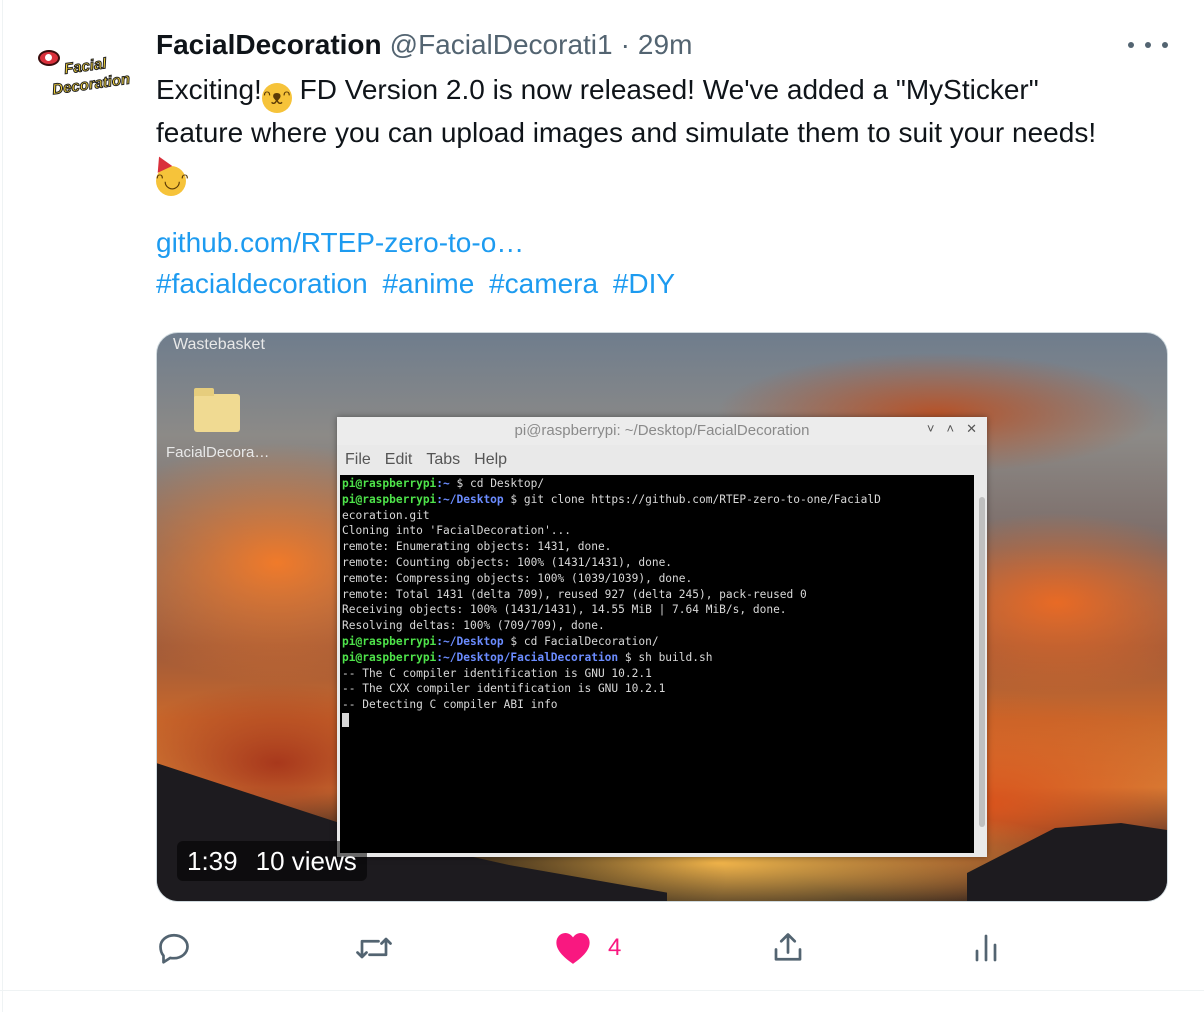 The image size is (1204, 1012). Describe the element at coordinates (398, 459) in the screenshot. I see `menu-edit: Edit` at that location.